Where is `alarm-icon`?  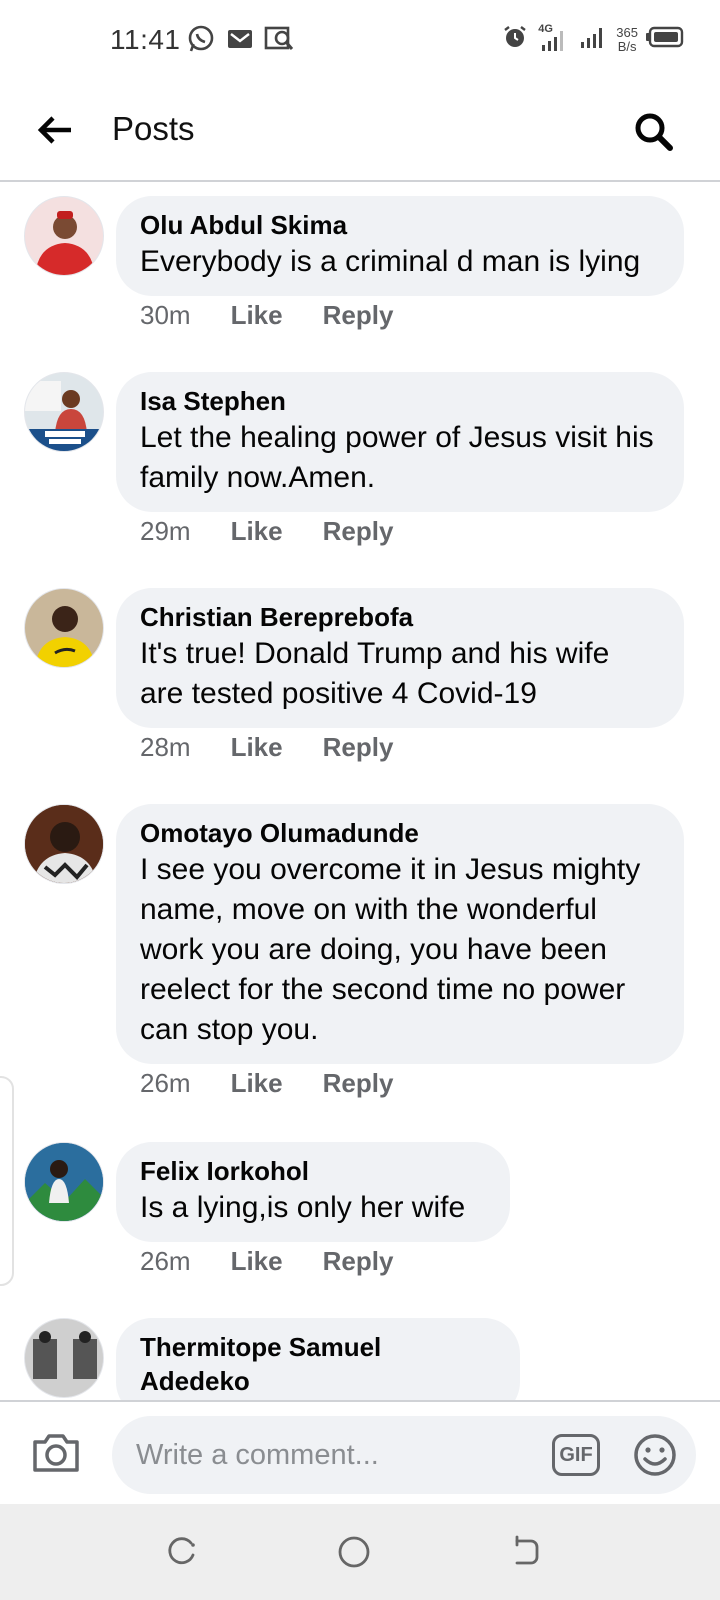 alarm-icon is located at coordinates (515, 39).